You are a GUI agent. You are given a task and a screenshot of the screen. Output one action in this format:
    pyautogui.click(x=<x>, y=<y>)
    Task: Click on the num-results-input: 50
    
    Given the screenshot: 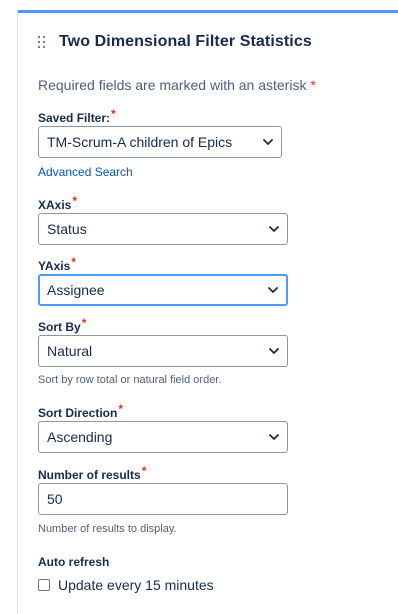 What is the action you would take?
    pyautogui.click(x=163, y=499)
    